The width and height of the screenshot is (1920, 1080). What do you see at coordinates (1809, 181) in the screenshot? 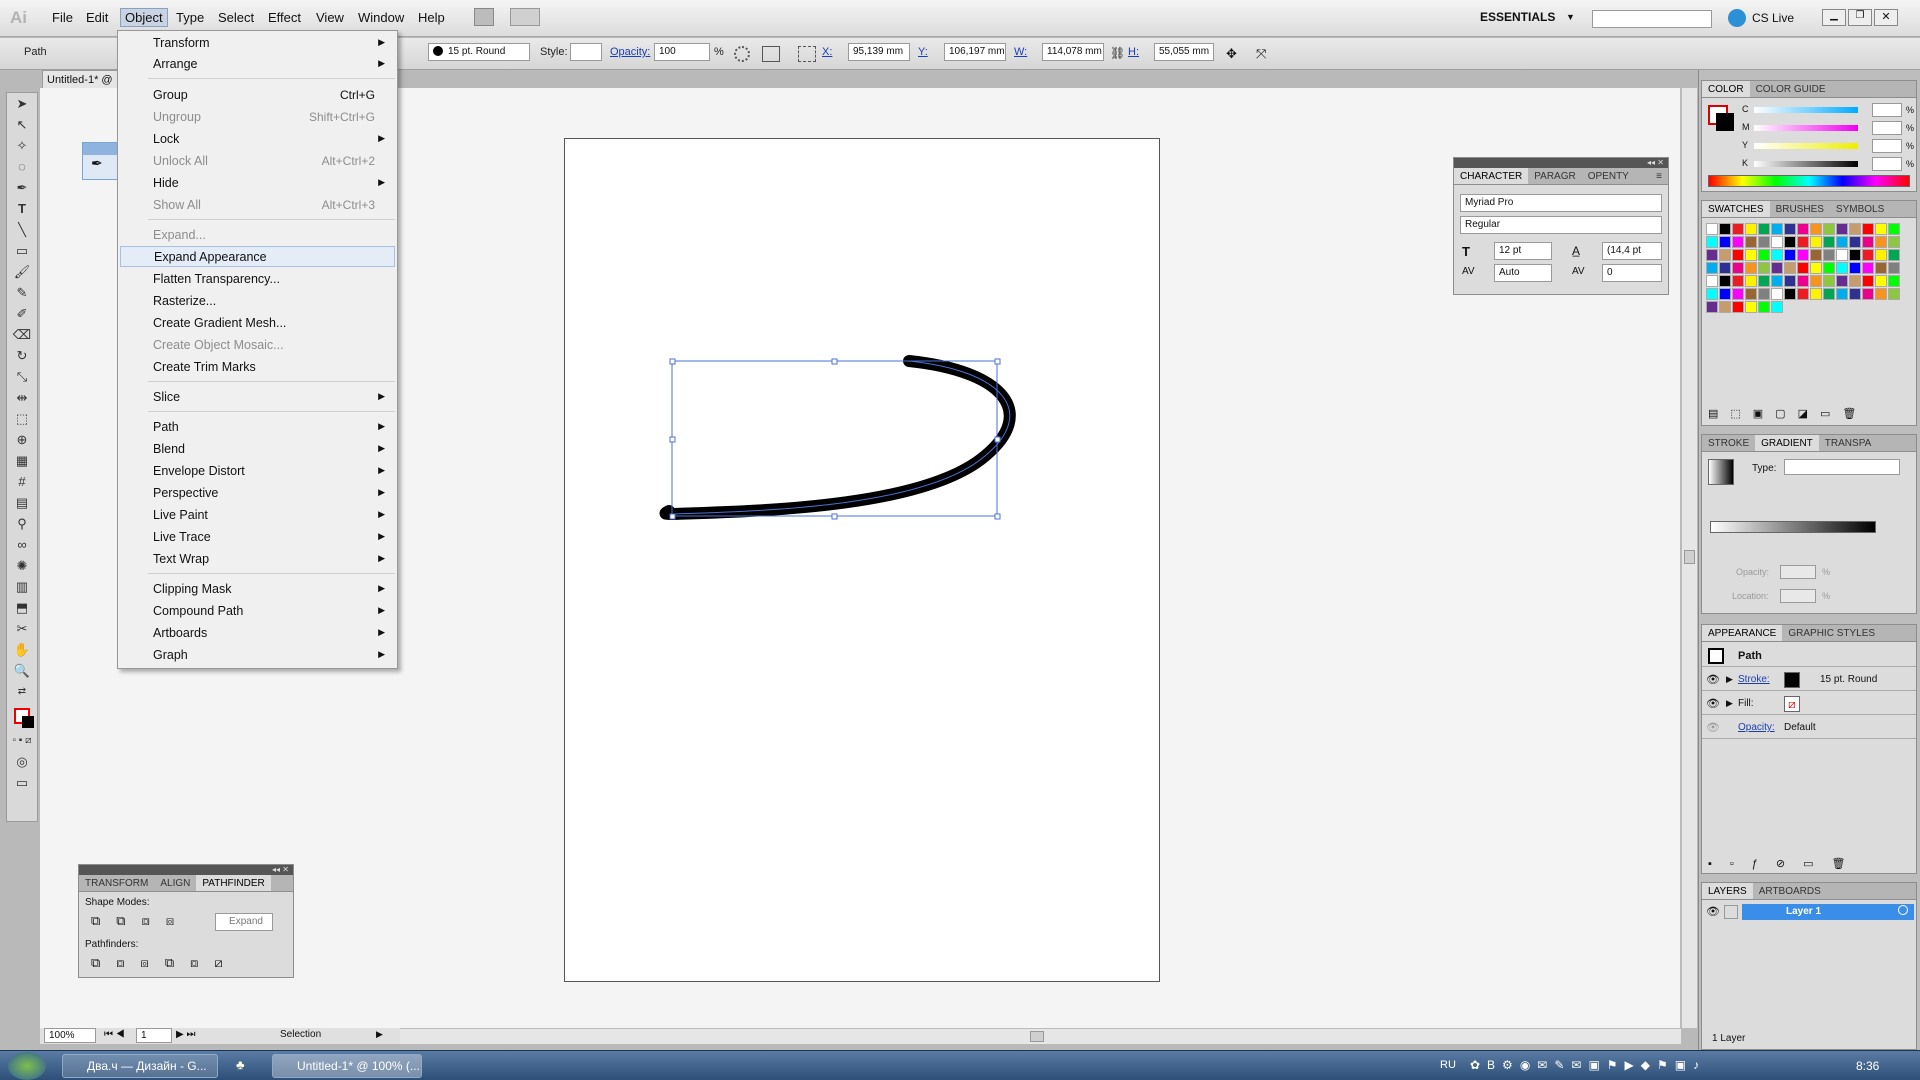
I see `color-spectrum` at bounding box center [1809, 181].